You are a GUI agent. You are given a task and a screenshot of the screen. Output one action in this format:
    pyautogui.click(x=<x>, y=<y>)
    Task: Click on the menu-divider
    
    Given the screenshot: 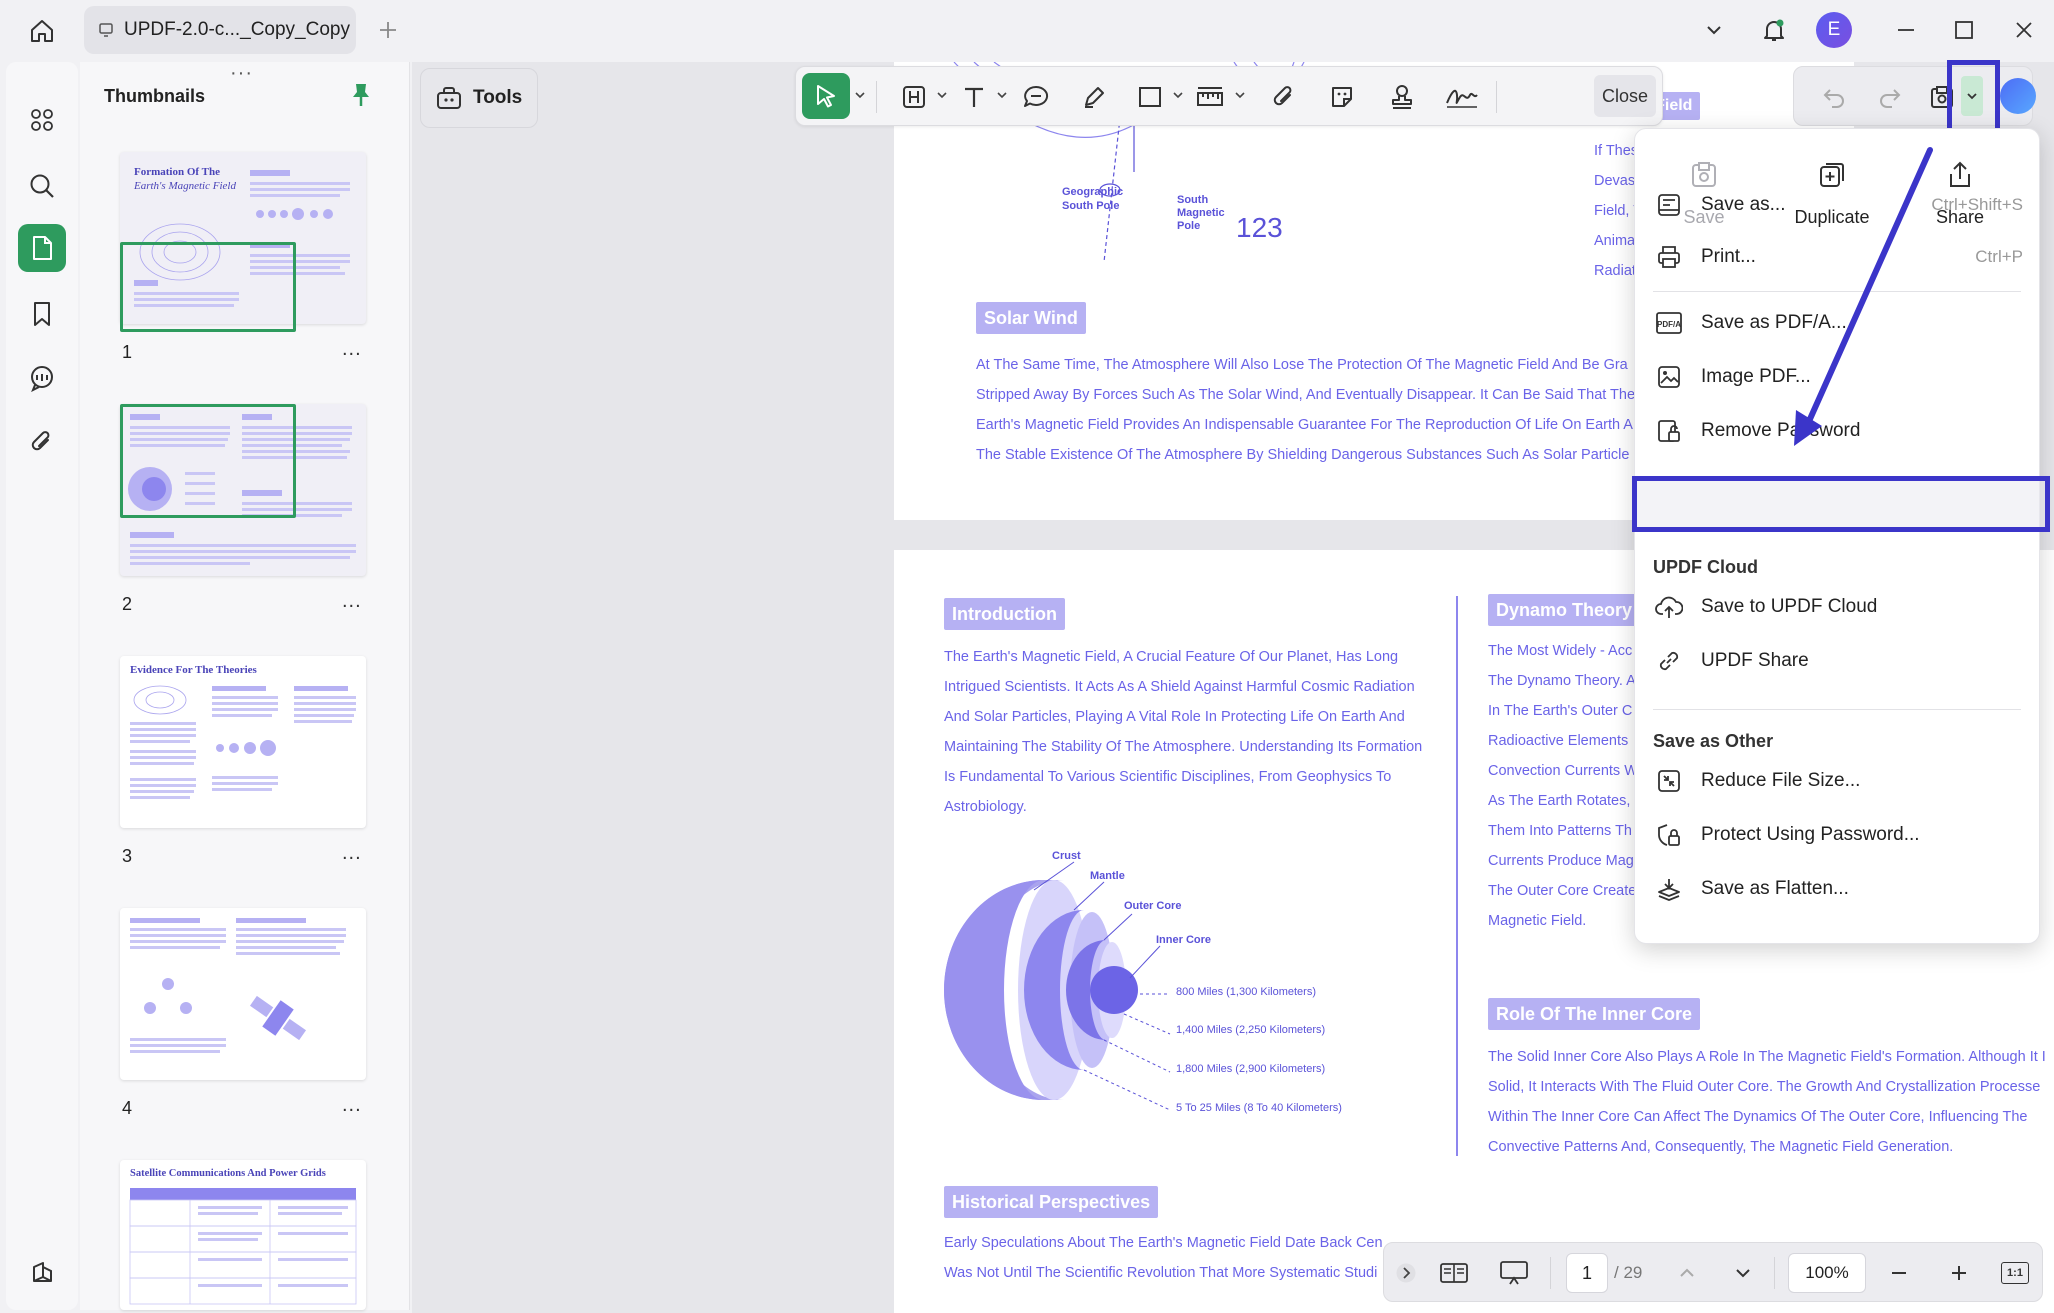 What is the action you would take?
    pyautogui.click(x=1837, y=709)
    